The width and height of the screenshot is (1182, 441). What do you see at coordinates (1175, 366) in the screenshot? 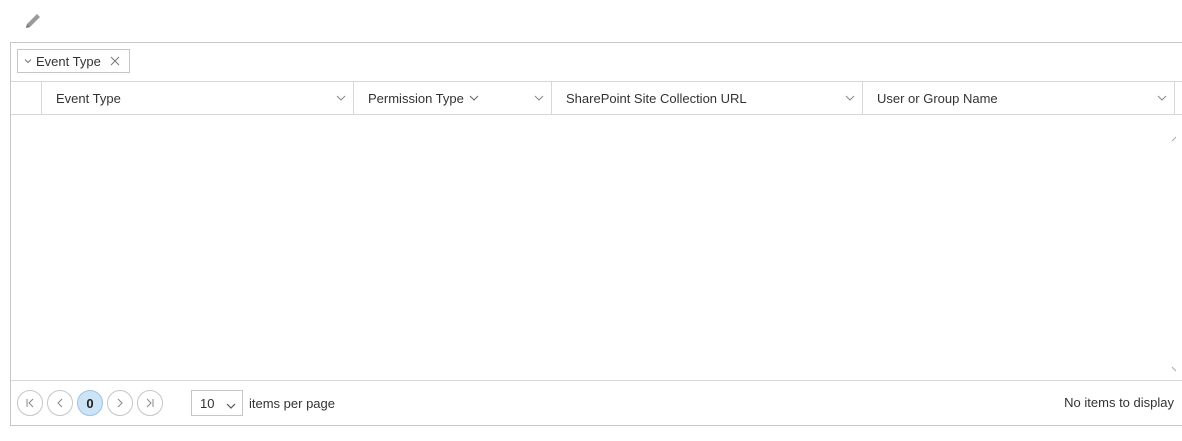
I see `scroll-down-icon` at bounding box center [1175, 366].